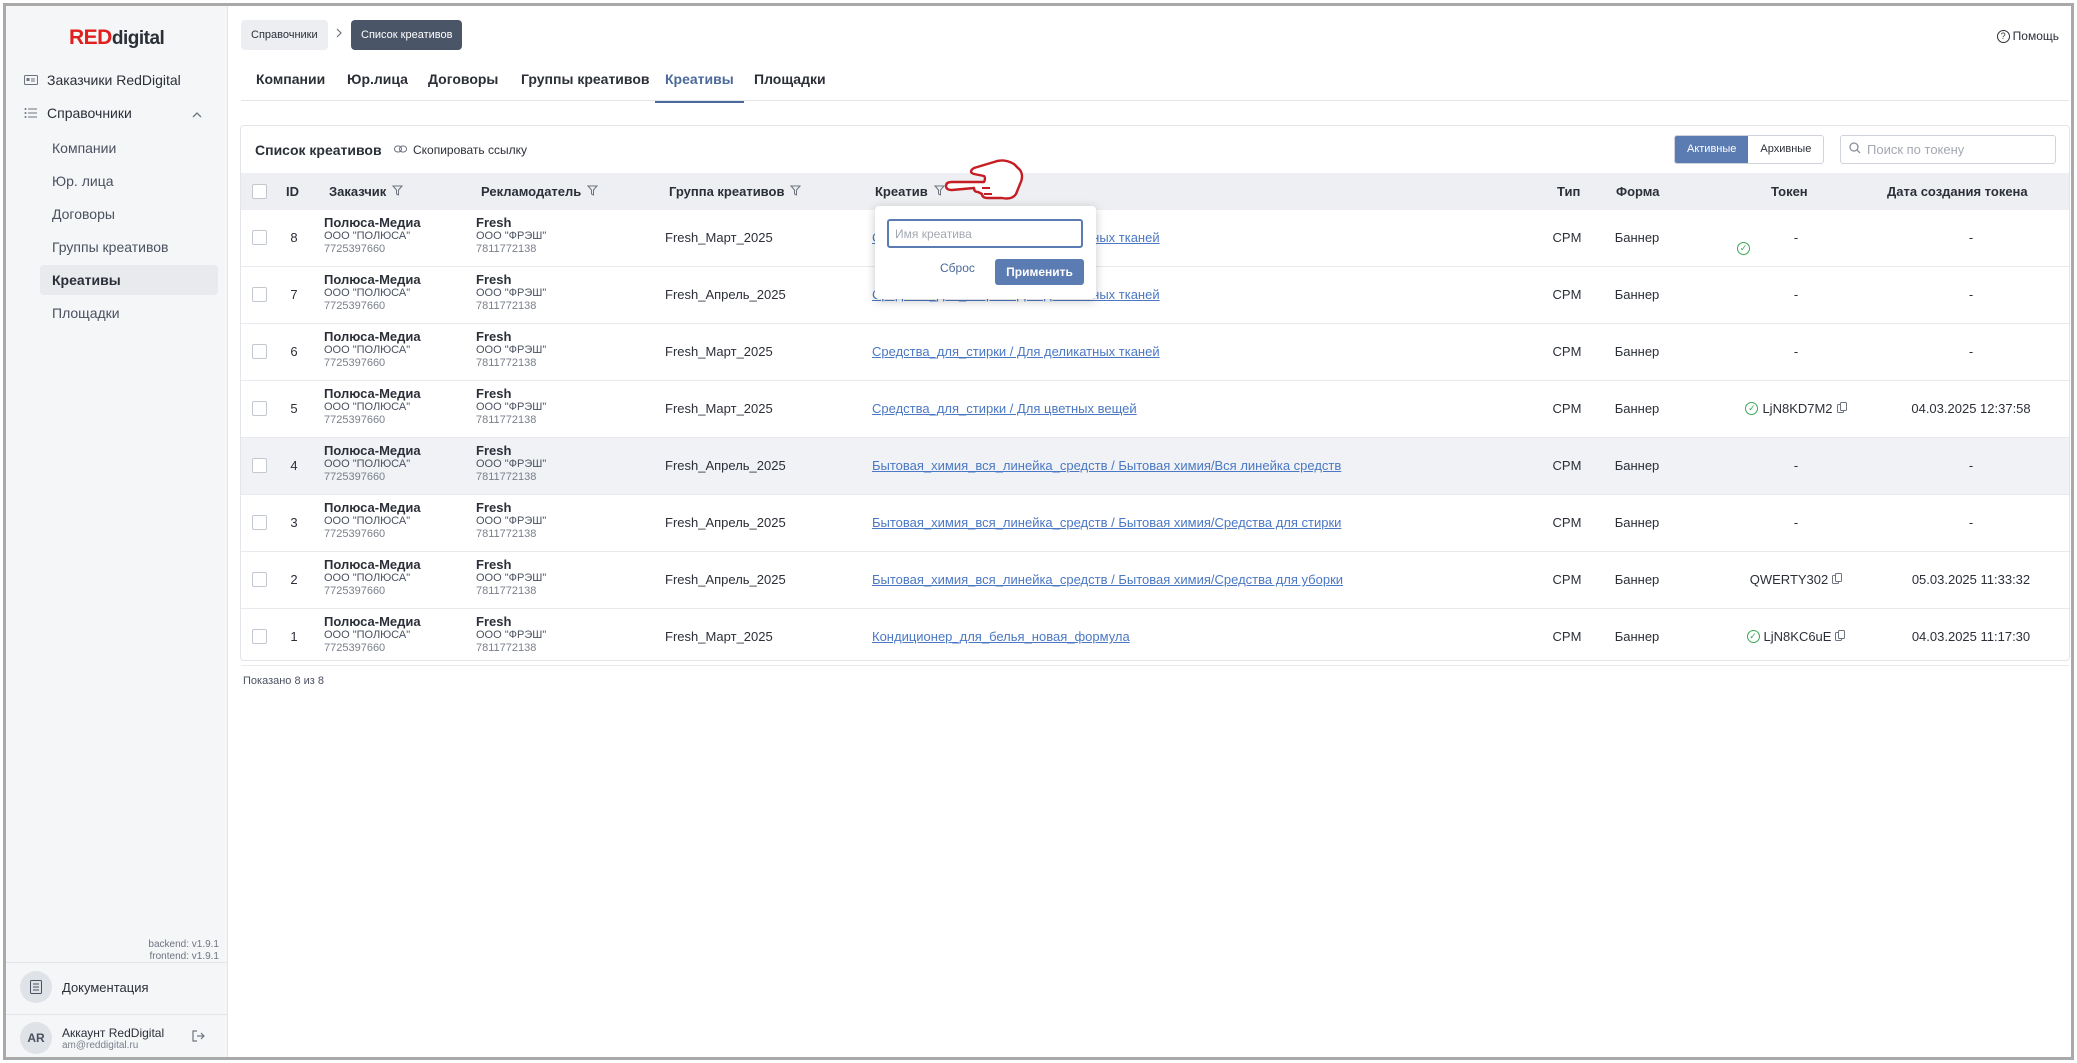  Describe the element at coordinates (901, 191) in the screenshot. I see `column-label: Креатив` at that location.